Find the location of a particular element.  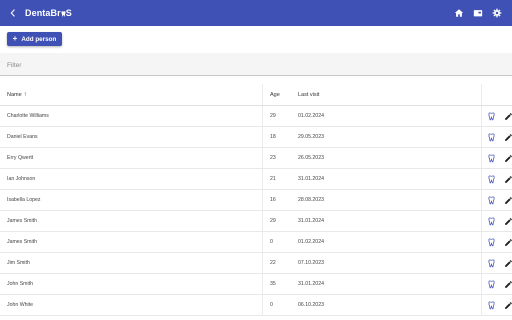

cell-last-visit: 07.10.2023 is located at coordinates (390, 263).